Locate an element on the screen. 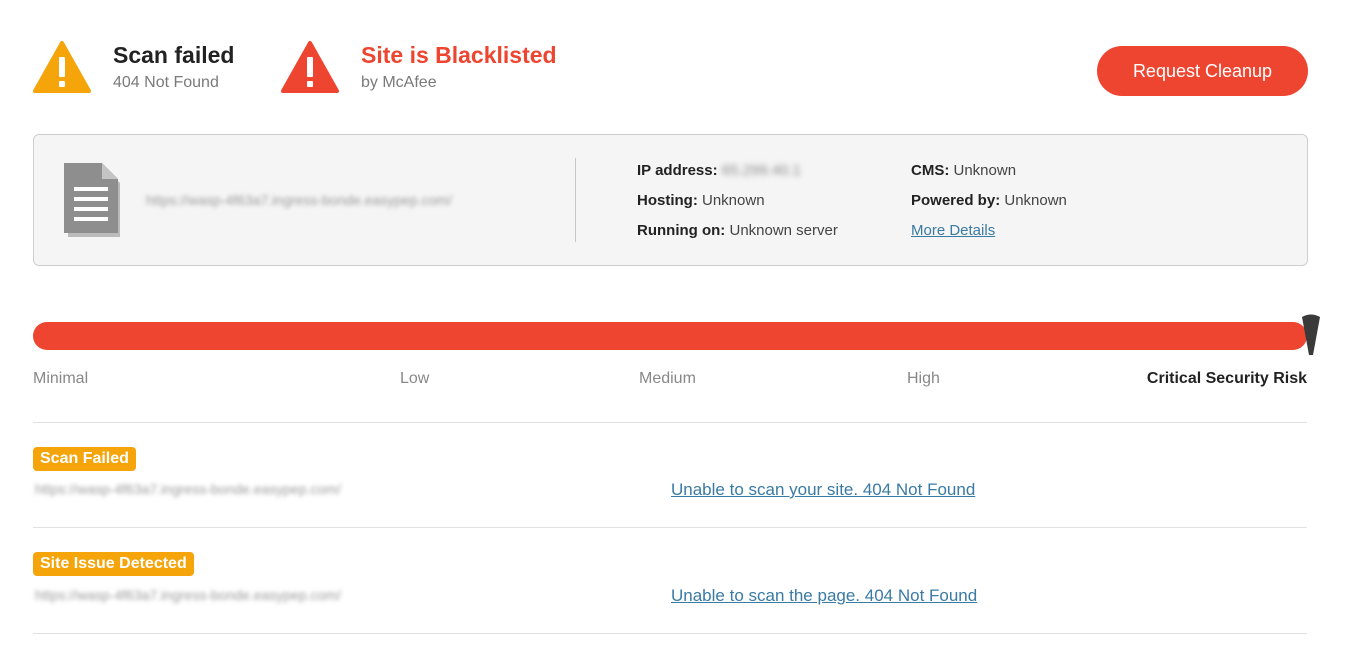 The width and height of the screenshot is (1350, 646). cms-row: CMS: Unknown is located at coordinates (963, 170).